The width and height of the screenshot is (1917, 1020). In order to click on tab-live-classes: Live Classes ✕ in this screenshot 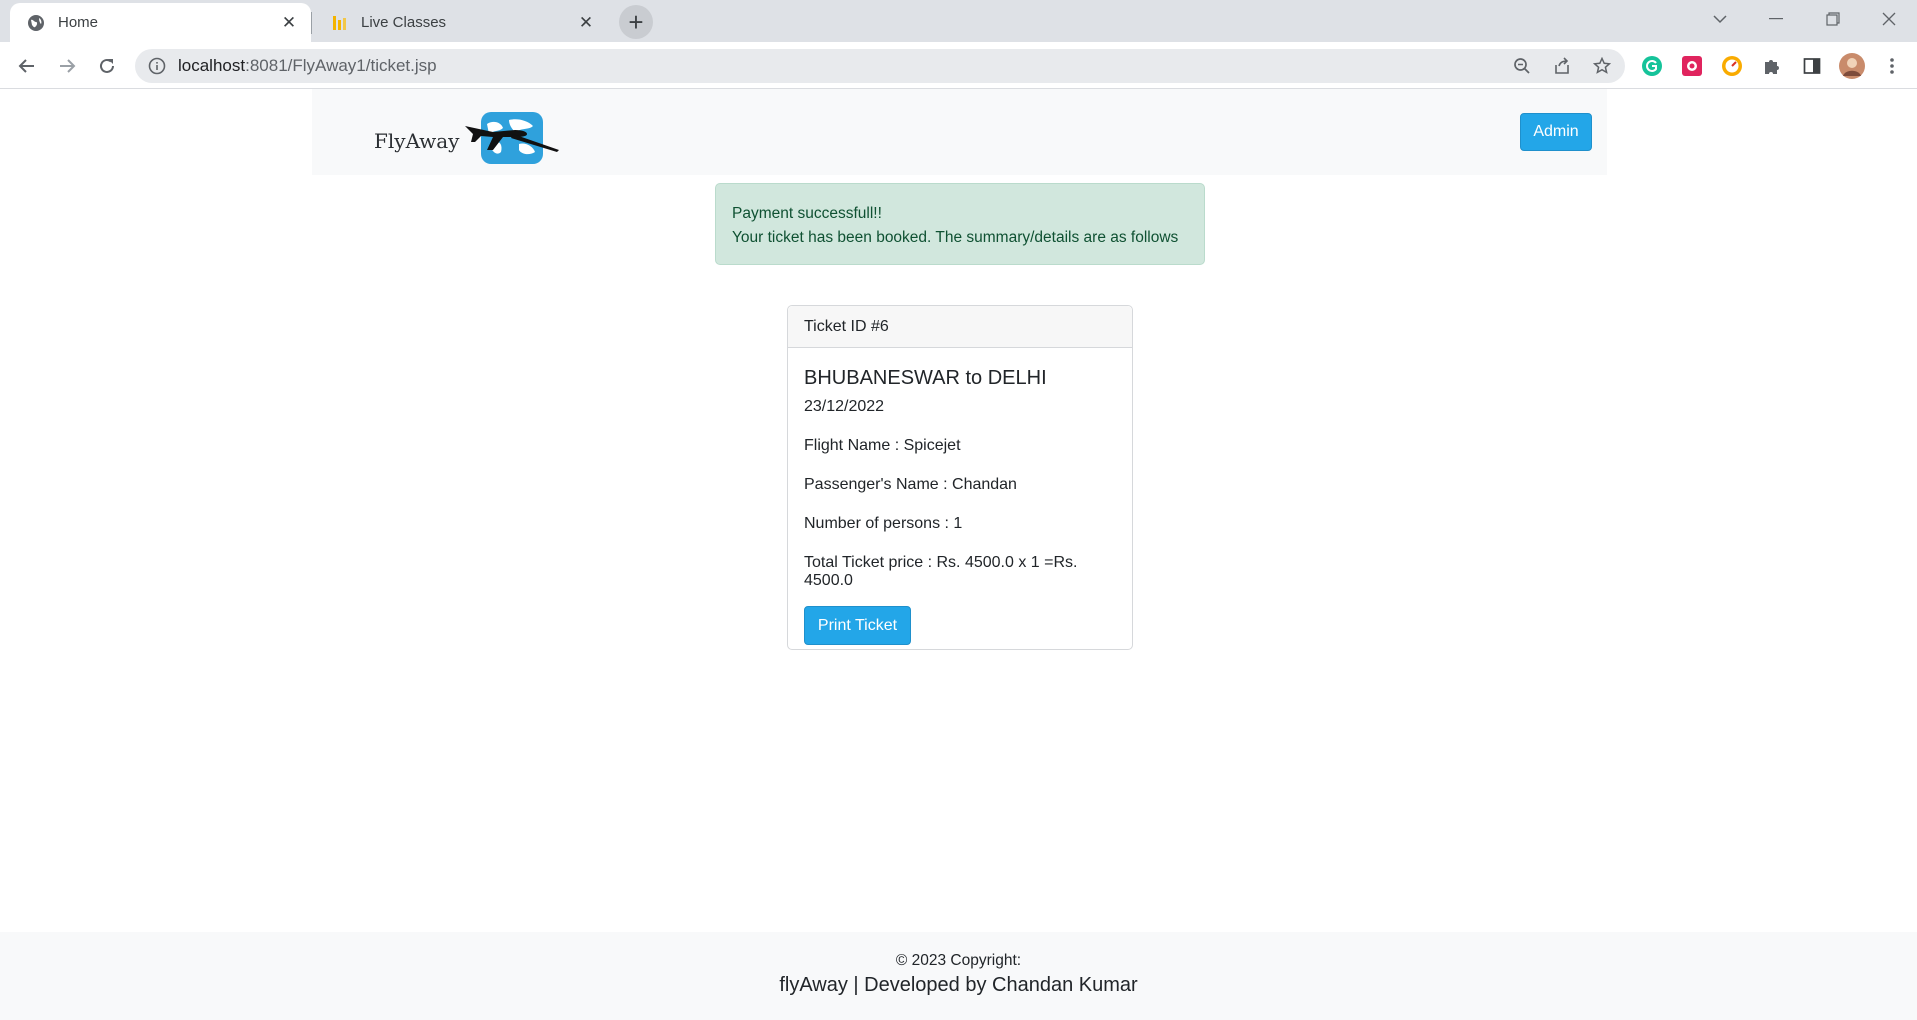, I will do `click(460, 22)`.